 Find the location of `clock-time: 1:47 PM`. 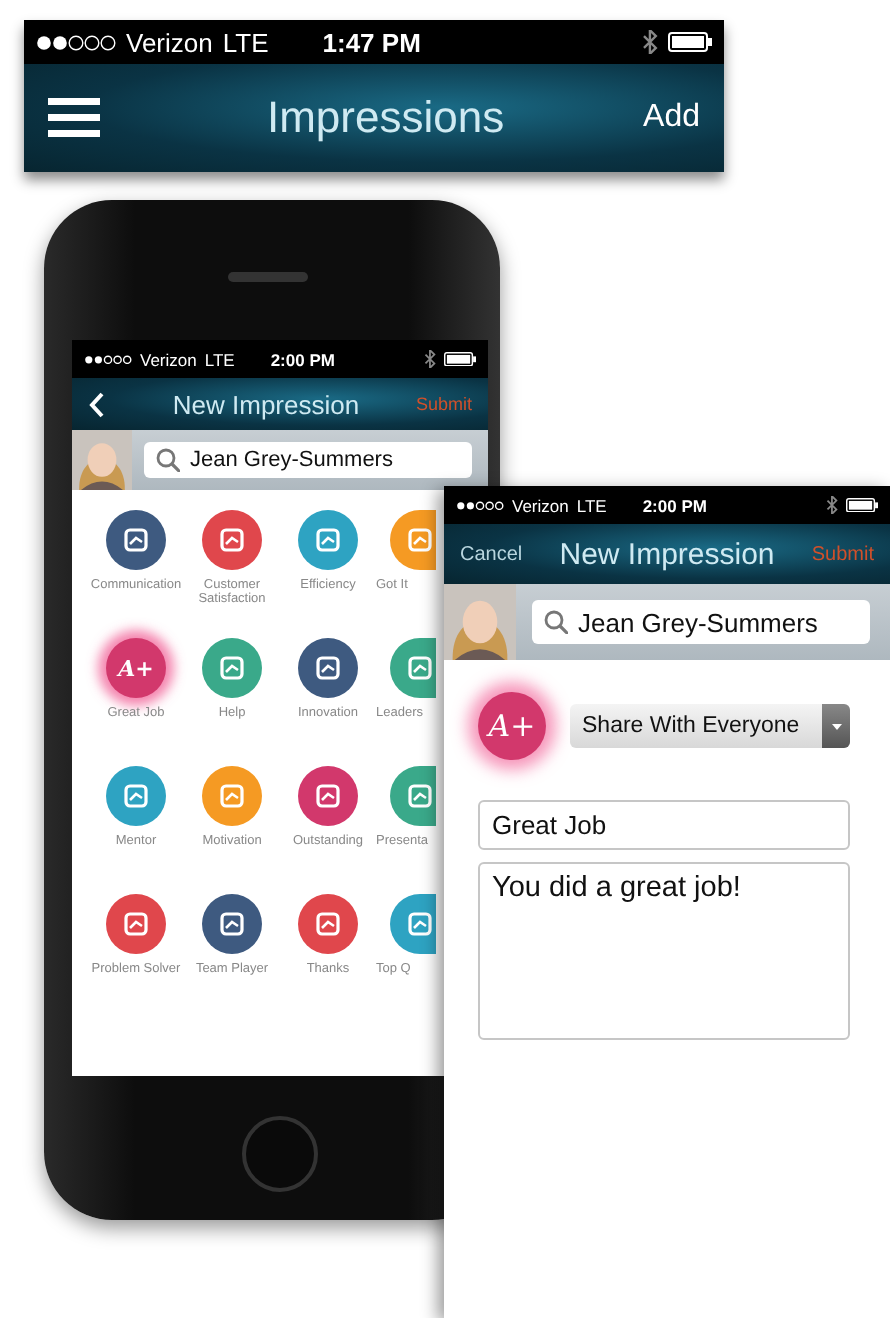

clock-time: 1:47 PM is located at coordinates (371, 42).